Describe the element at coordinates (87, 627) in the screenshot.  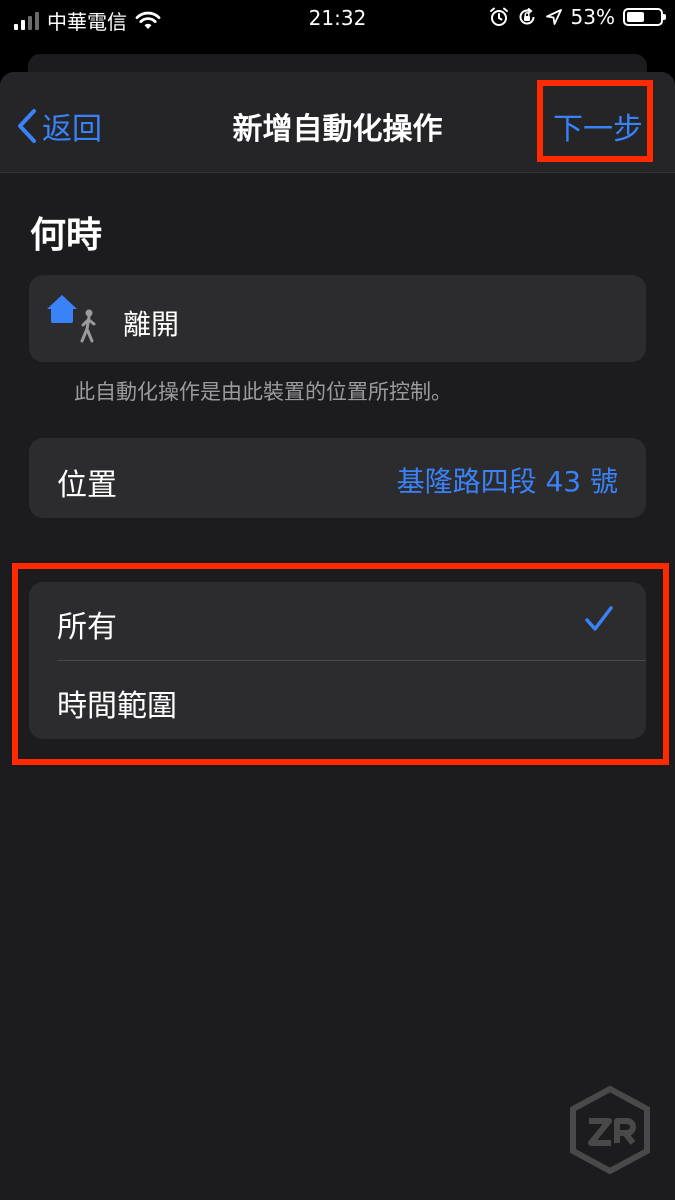
I see `option-all-label: 所有` at that location.